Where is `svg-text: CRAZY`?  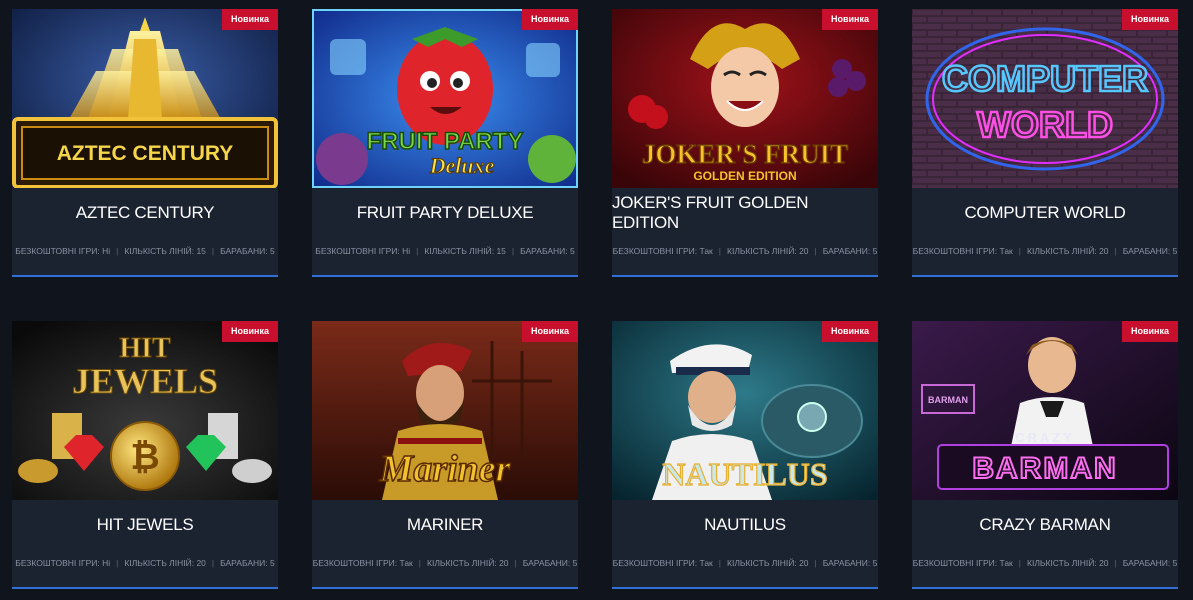
svg-text: CRAZY is located at coordinates (1045, 437).